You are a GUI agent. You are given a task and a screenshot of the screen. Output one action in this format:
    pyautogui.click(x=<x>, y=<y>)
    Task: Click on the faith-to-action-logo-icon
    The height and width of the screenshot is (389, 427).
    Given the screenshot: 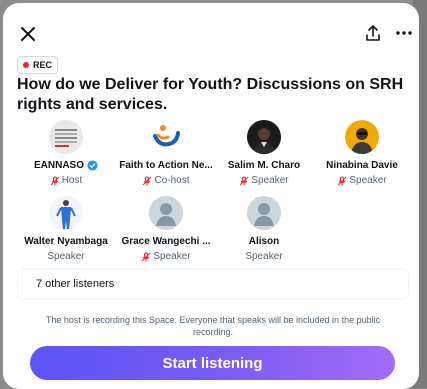 What is the action you would take?
    pyautogui.click(x=166, y=137)
    